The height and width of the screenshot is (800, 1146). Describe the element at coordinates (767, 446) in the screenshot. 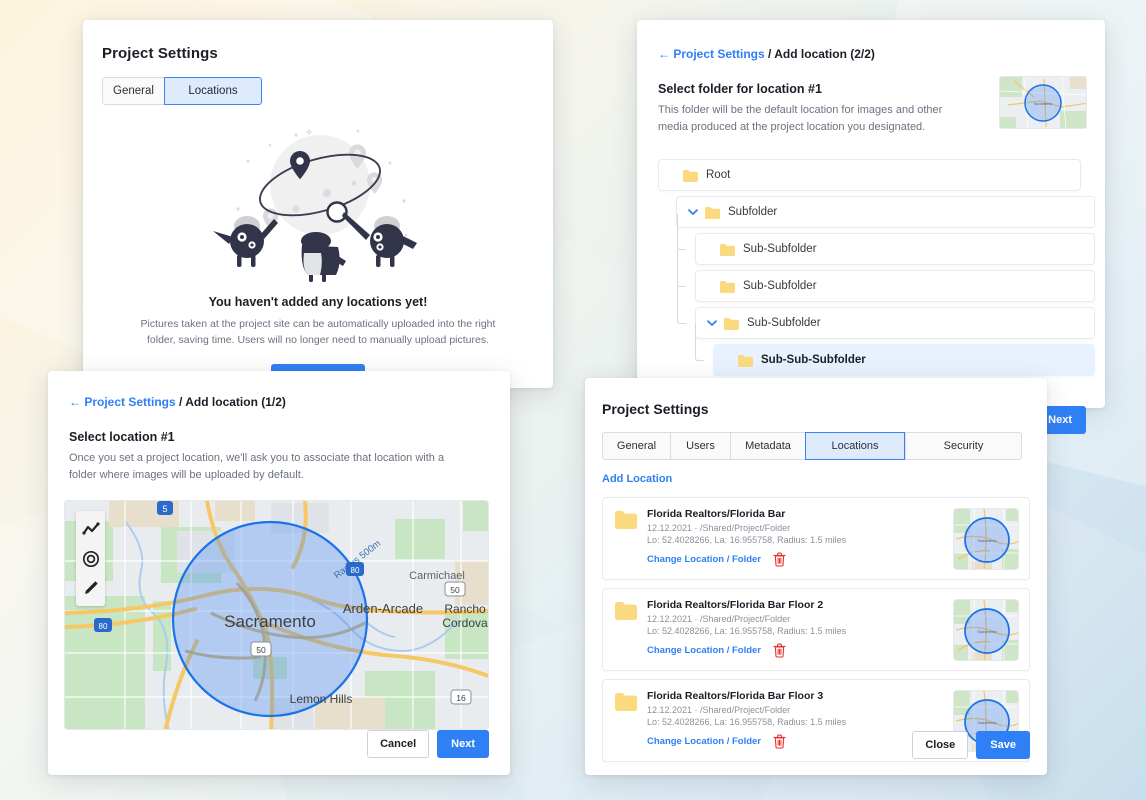

I see `tab-metadata: Metadata` at that location.